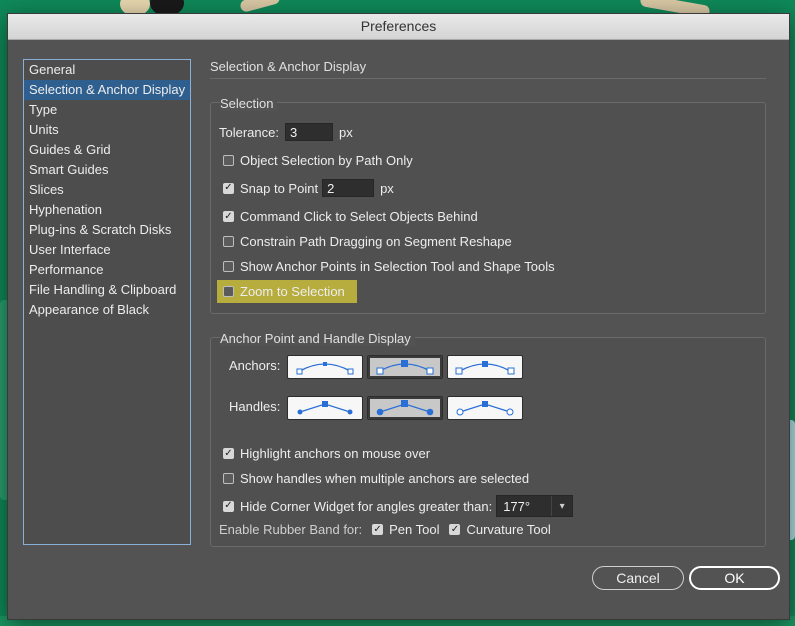 This screenshot has height=626, width=795. Describe the element at coordinates (348, 188) in the screenshot. I see `snap-to-point-input` at that location.